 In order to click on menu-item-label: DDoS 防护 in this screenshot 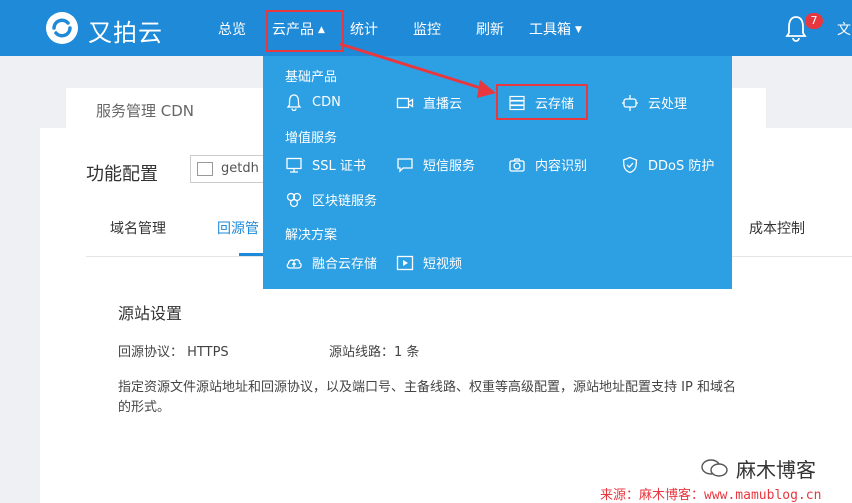, I will do `click(681, 166)`.